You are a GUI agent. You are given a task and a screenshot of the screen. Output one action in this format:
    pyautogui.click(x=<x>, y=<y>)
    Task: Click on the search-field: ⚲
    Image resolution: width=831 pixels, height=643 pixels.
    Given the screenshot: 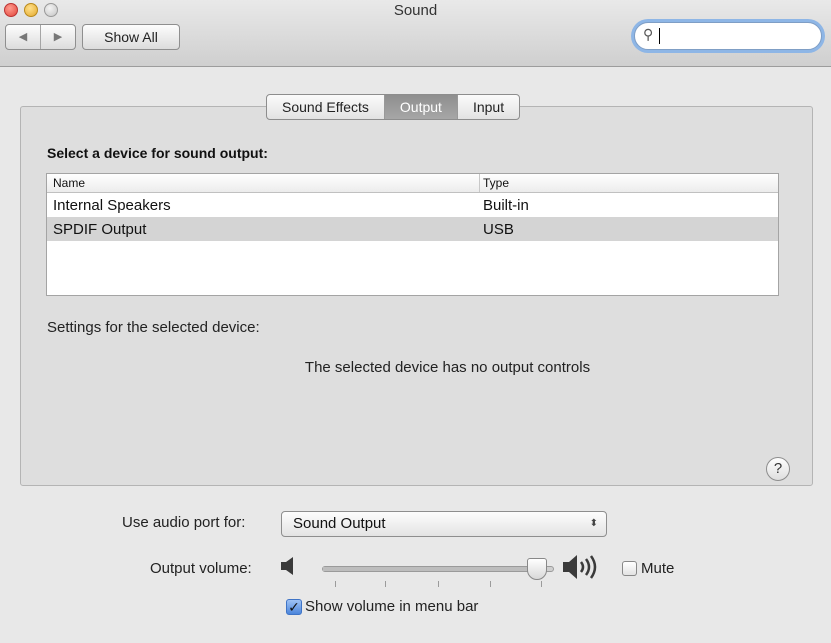 What is the action you would take?
    pyautogui.click(x=728, y=36)
    